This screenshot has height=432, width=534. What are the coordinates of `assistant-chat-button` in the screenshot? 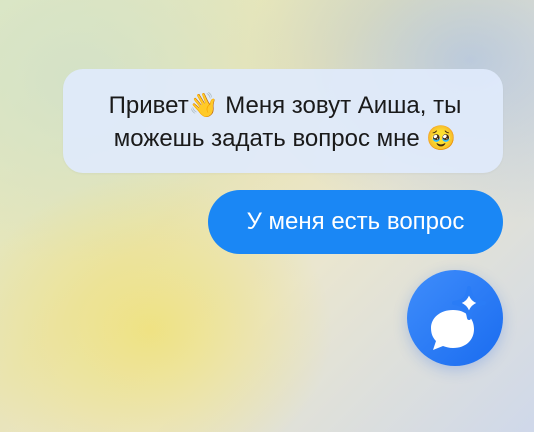 It's located at (455, 318).